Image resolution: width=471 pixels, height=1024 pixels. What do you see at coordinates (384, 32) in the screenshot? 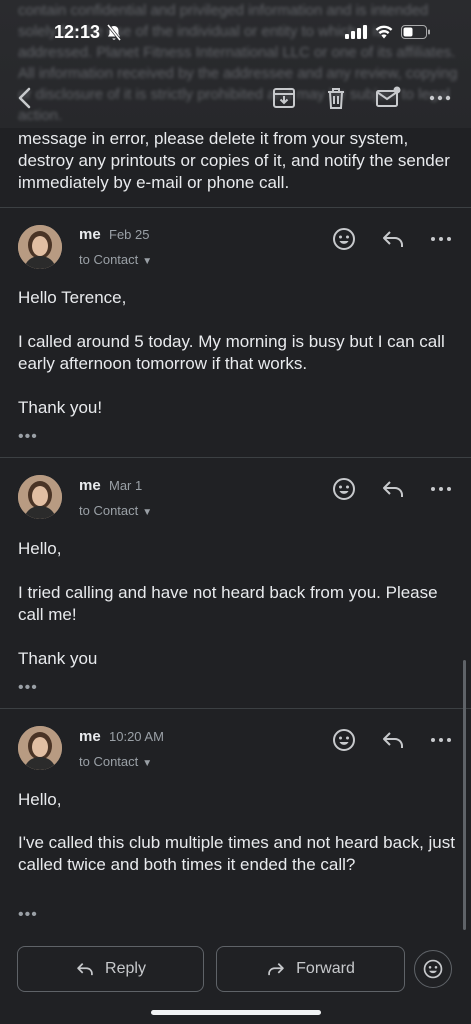
I see `wifi-icon` at bounding box center [384, 32].